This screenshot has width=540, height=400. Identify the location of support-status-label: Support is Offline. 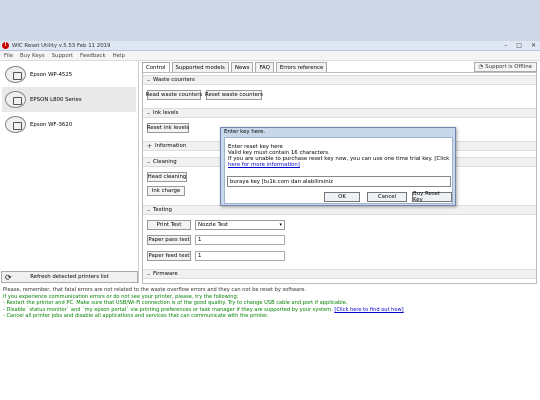
(508, 67).